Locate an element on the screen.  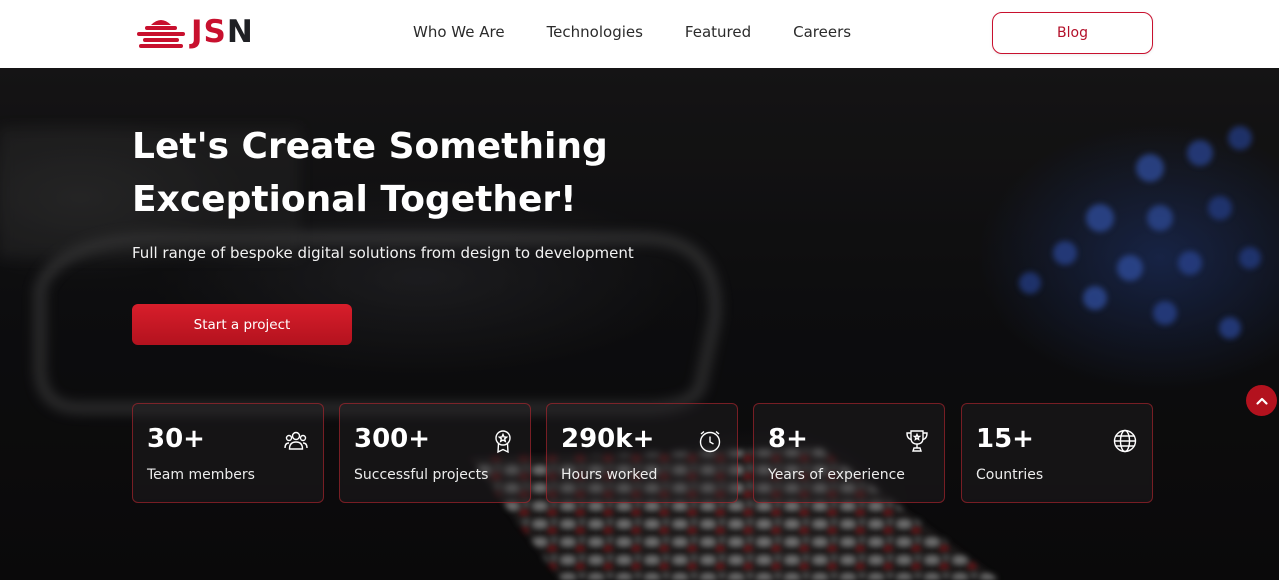
logo-mark-icon is located at coordinates (161, 34).